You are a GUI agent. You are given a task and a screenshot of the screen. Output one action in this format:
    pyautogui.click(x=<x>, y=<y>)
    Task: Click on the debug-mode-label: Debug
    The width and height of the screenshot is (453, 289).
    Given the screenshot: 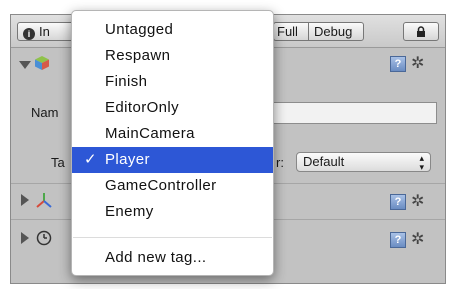 What is the action you would take?
    pyautogui.click(x=333, y=31)
    